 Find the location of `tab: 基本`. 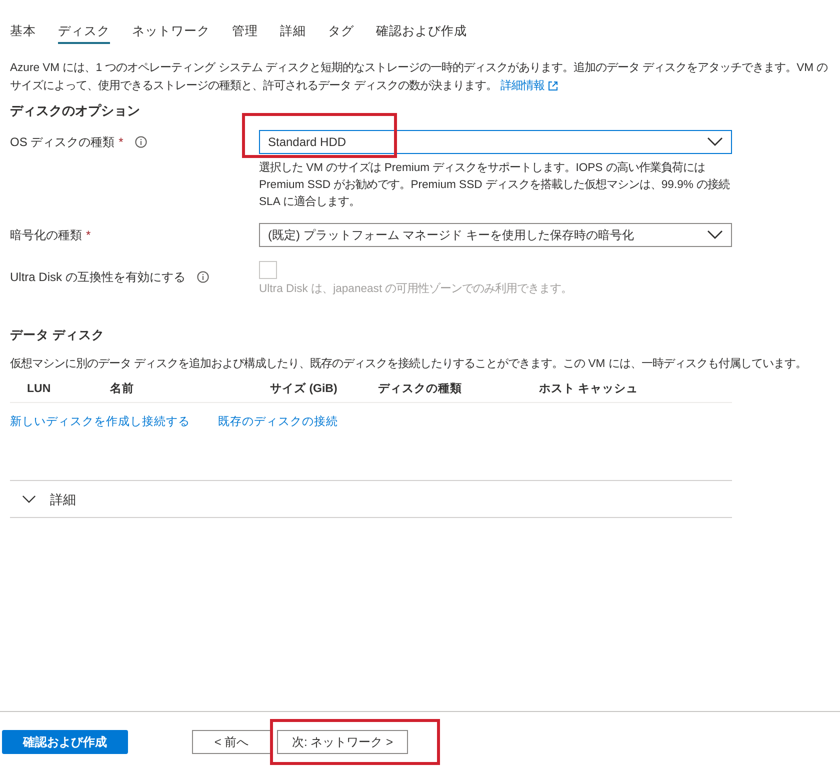

tab: 基本 is located at coordinates (23, 32).